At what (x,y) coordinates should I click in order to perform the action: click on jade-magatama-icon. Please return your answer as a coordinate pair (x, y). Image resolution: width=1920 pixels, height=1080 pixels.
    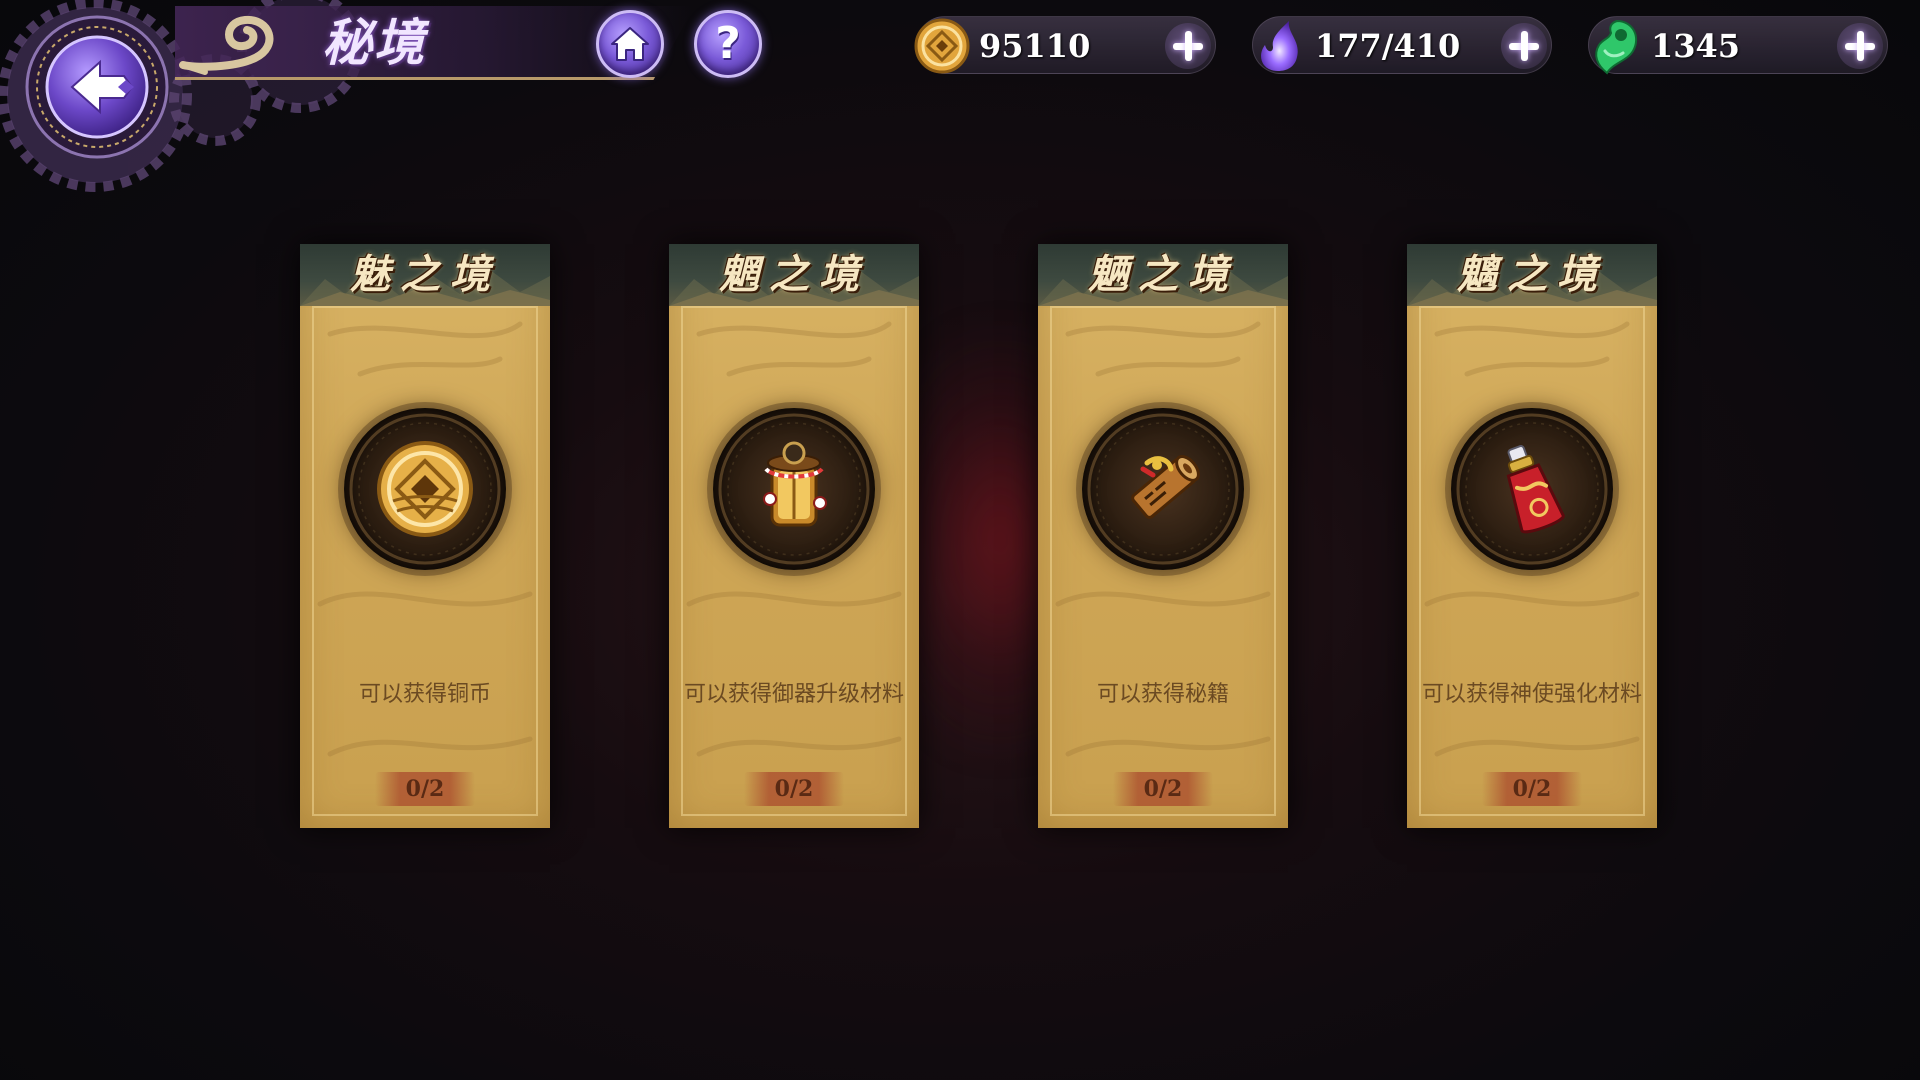
    Looking at the image, I should click on (1616, 47).